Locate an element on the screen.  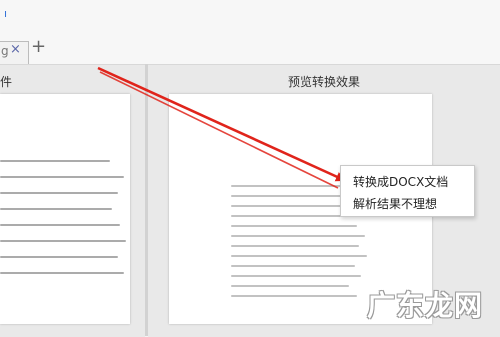
context-menu: 转换成DOCX文档 解析结果不理想 is located at coordinates (407, 191).